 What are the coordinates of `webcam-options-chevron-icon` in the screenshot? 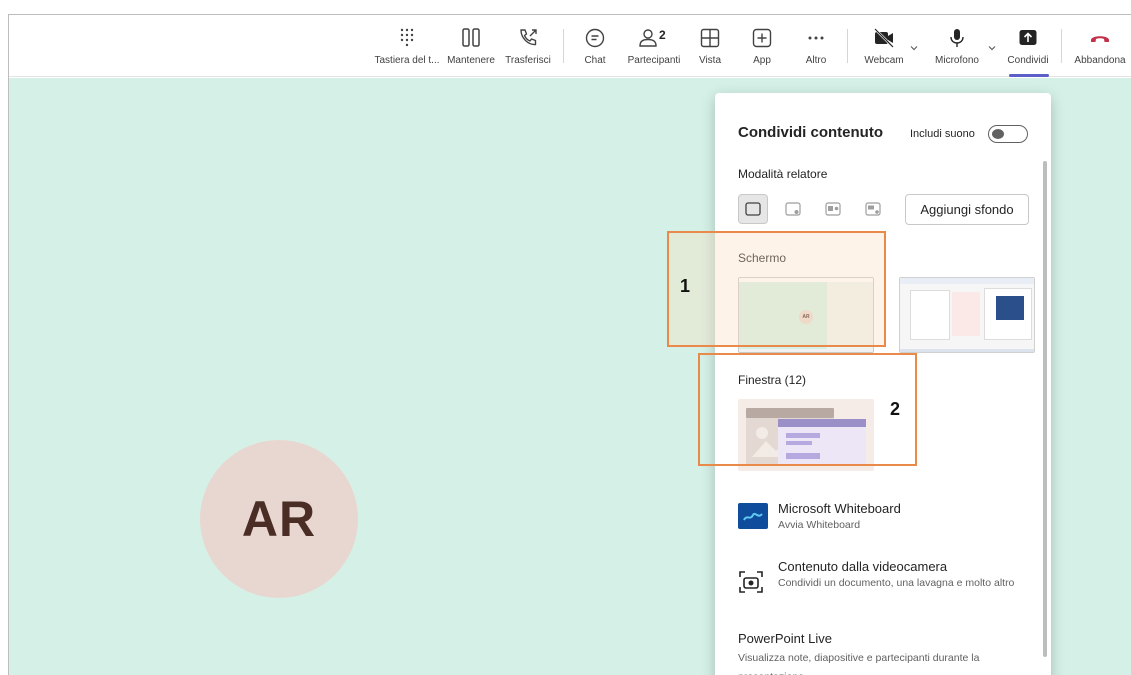 It's located at (914, 48).